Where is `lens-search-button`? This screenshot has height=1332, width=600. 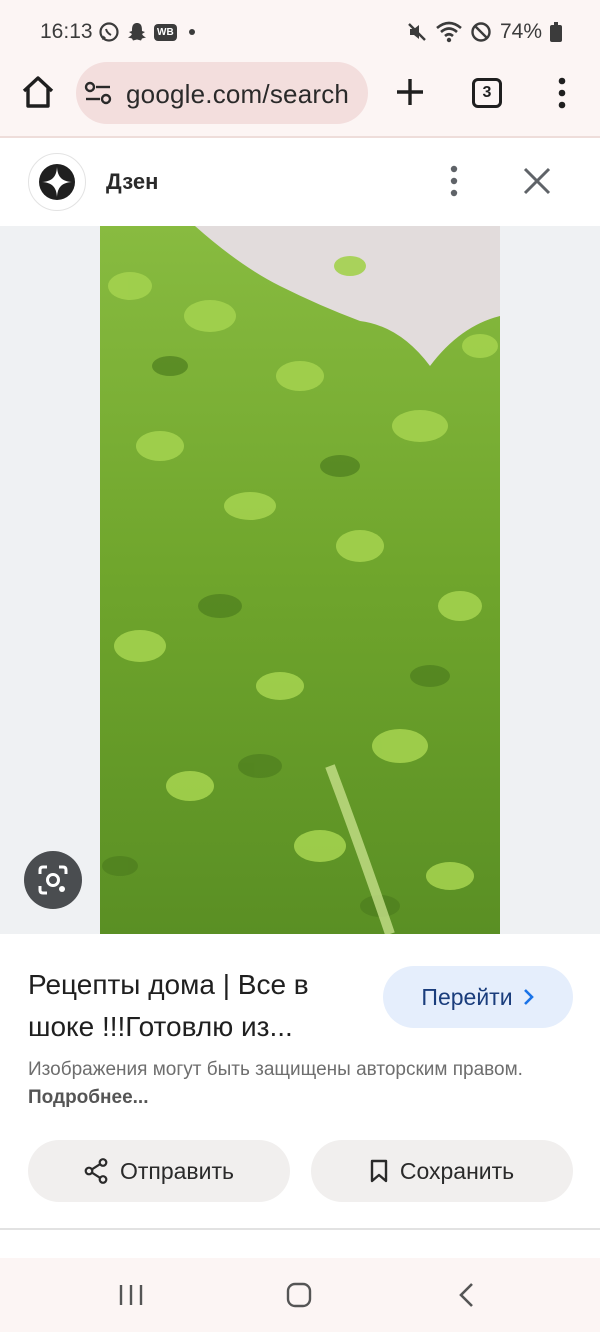
lens-search-button is located at coordinates (53, 880).